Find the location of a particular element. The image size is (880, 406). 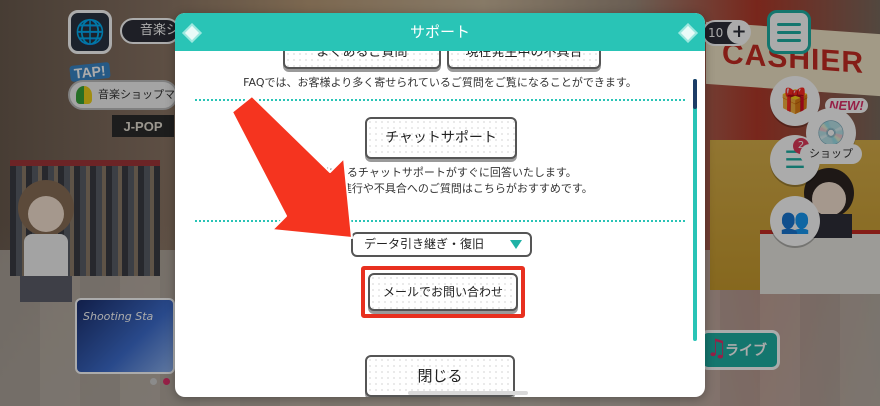

chat-description-line2: ゲーム 進行や不具合へのご質問はこちらがおすすめです。 is located at coordinates (440, 189).